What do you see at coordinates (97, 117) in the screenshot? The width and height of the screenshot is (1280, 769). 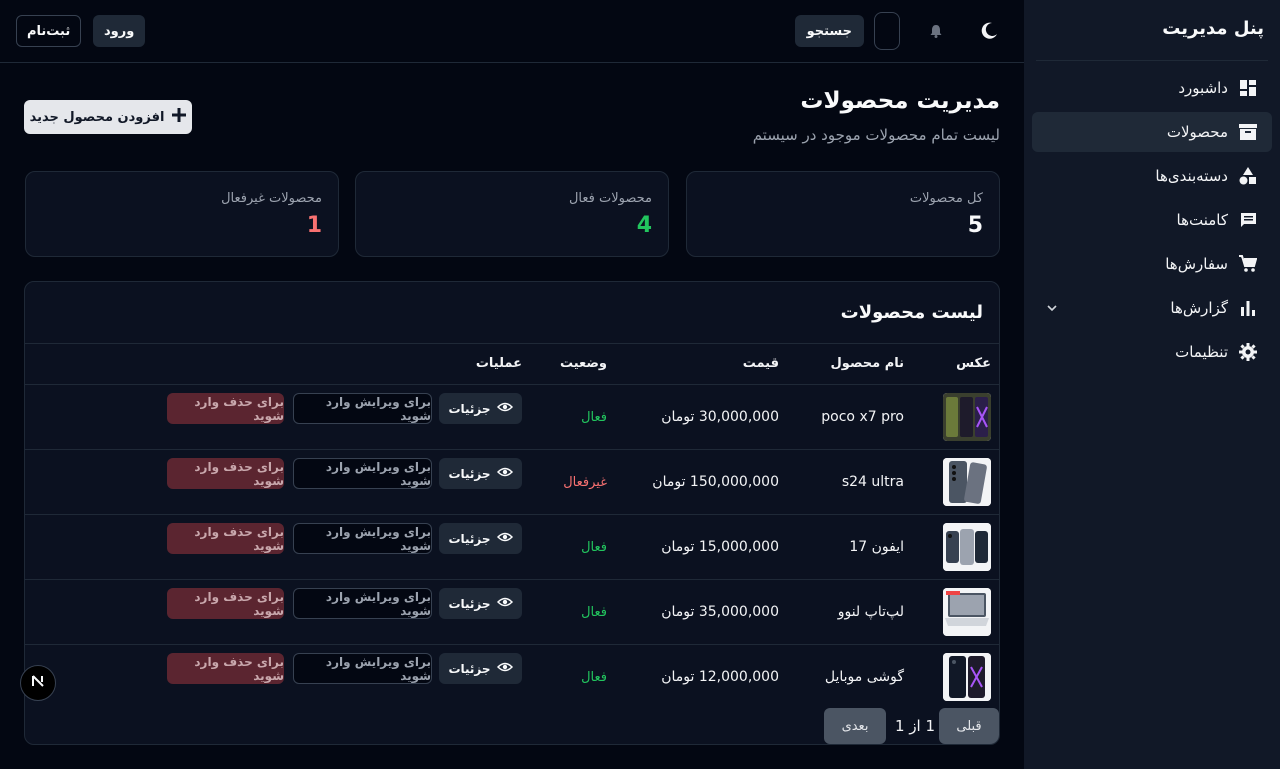 I see `add-product-label: افزودن محصول جدید` at bounding box center [97, 117].